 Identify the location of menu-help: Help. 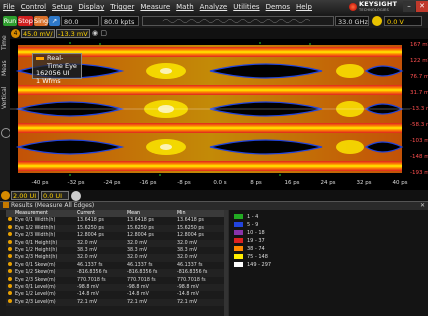
(304, 7).